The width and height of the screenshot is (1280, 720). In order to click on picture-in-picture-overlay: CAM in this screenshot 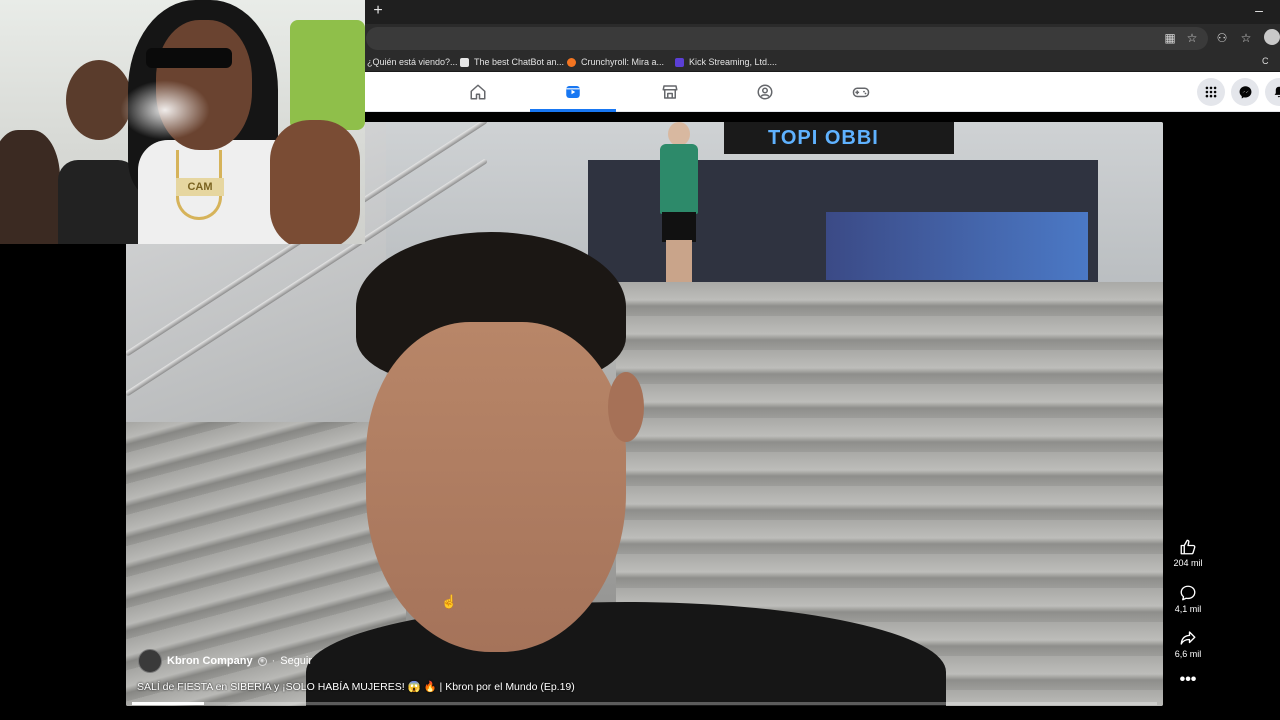, I will do `click(182, 122)`.